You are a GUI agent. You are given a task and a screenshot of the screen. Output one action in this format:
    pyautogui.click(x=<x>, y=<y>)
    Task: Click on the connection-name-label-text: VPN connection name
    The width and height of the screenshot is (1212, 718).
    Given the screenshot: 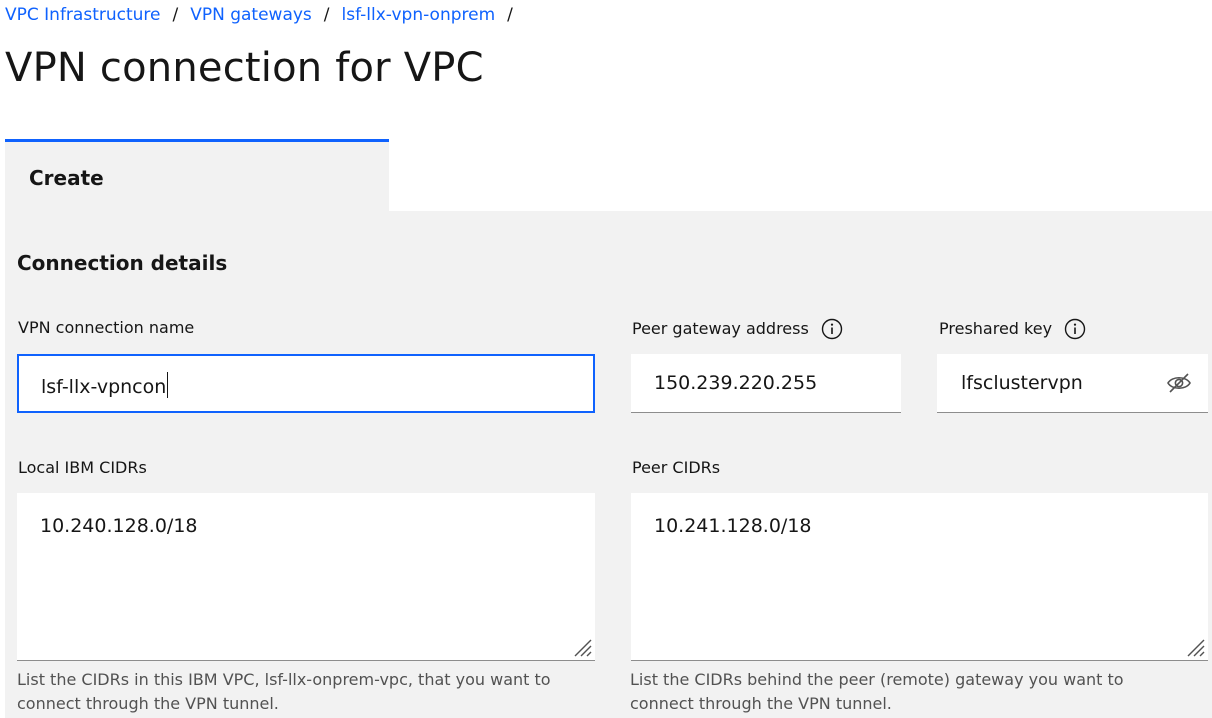 What is the action you would take?
    pyautogui.click(x=106, y=327)
    